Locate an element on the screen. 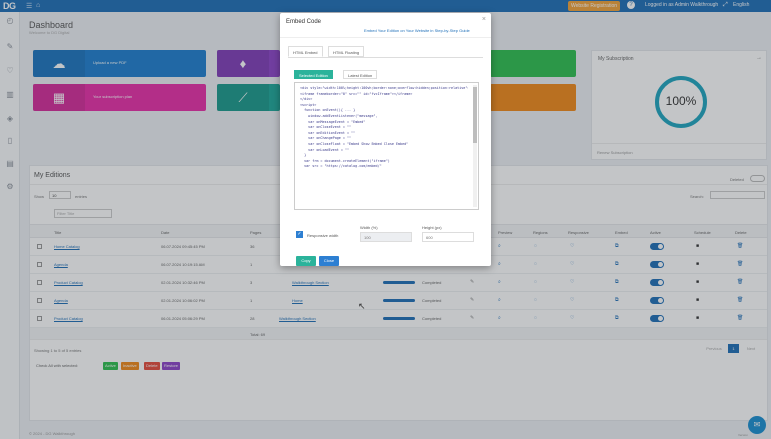  tab-divider is located at coordinates (385, 57).